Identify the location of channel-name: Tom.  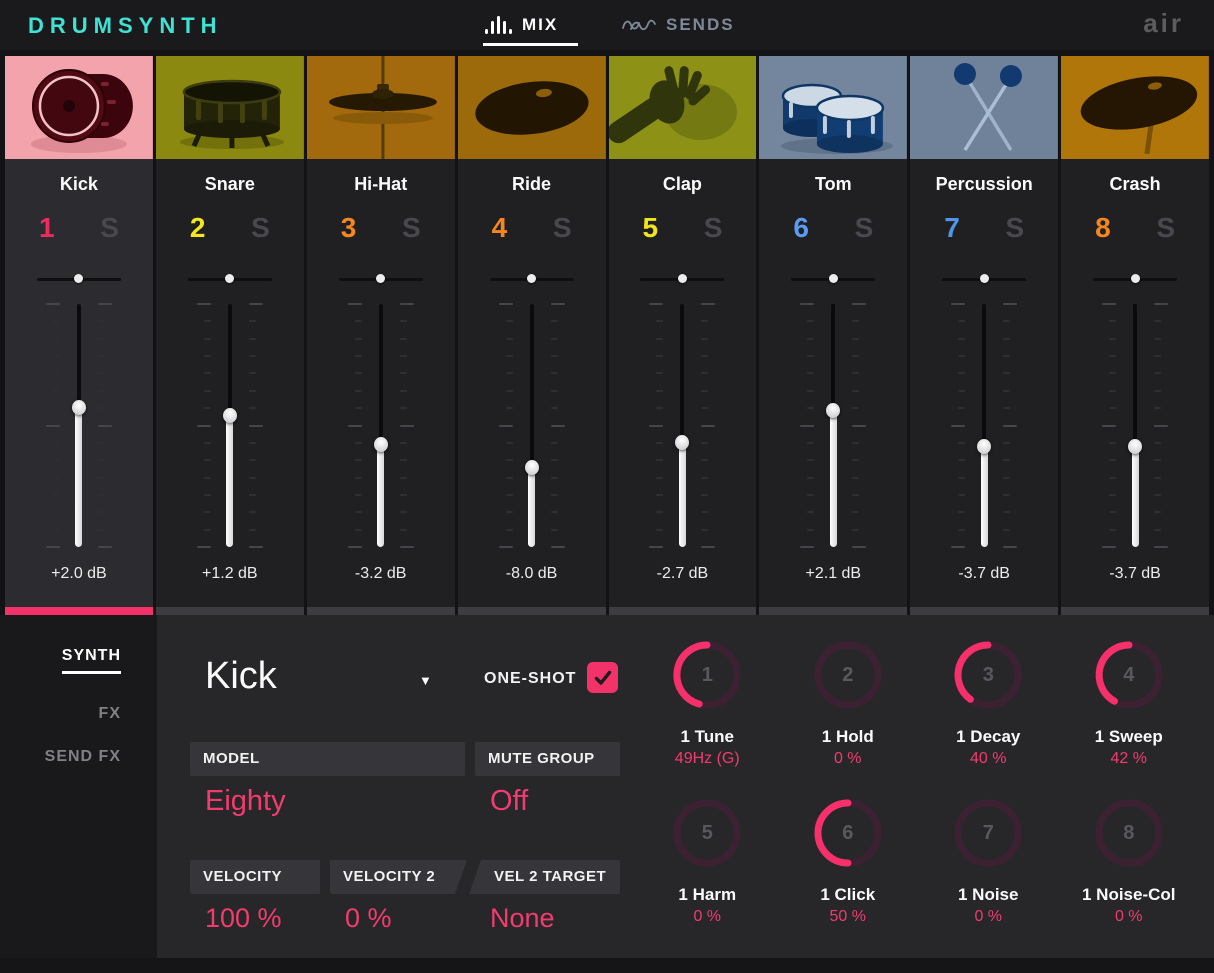
(833, 184).